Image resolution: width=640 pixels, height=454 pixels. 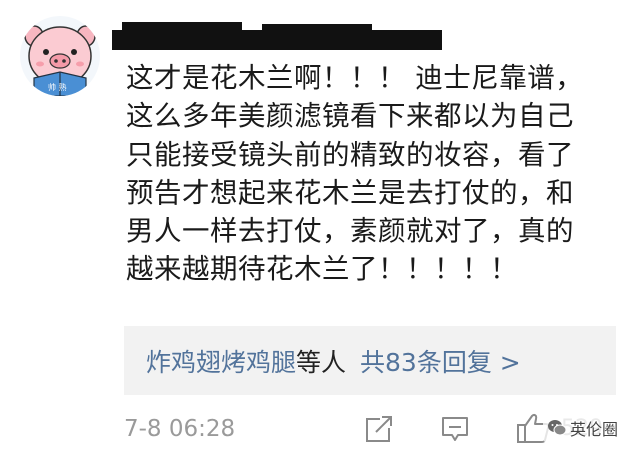 I want to click on avatar-book-text: 帅 熟, so click(x=57, y=87).